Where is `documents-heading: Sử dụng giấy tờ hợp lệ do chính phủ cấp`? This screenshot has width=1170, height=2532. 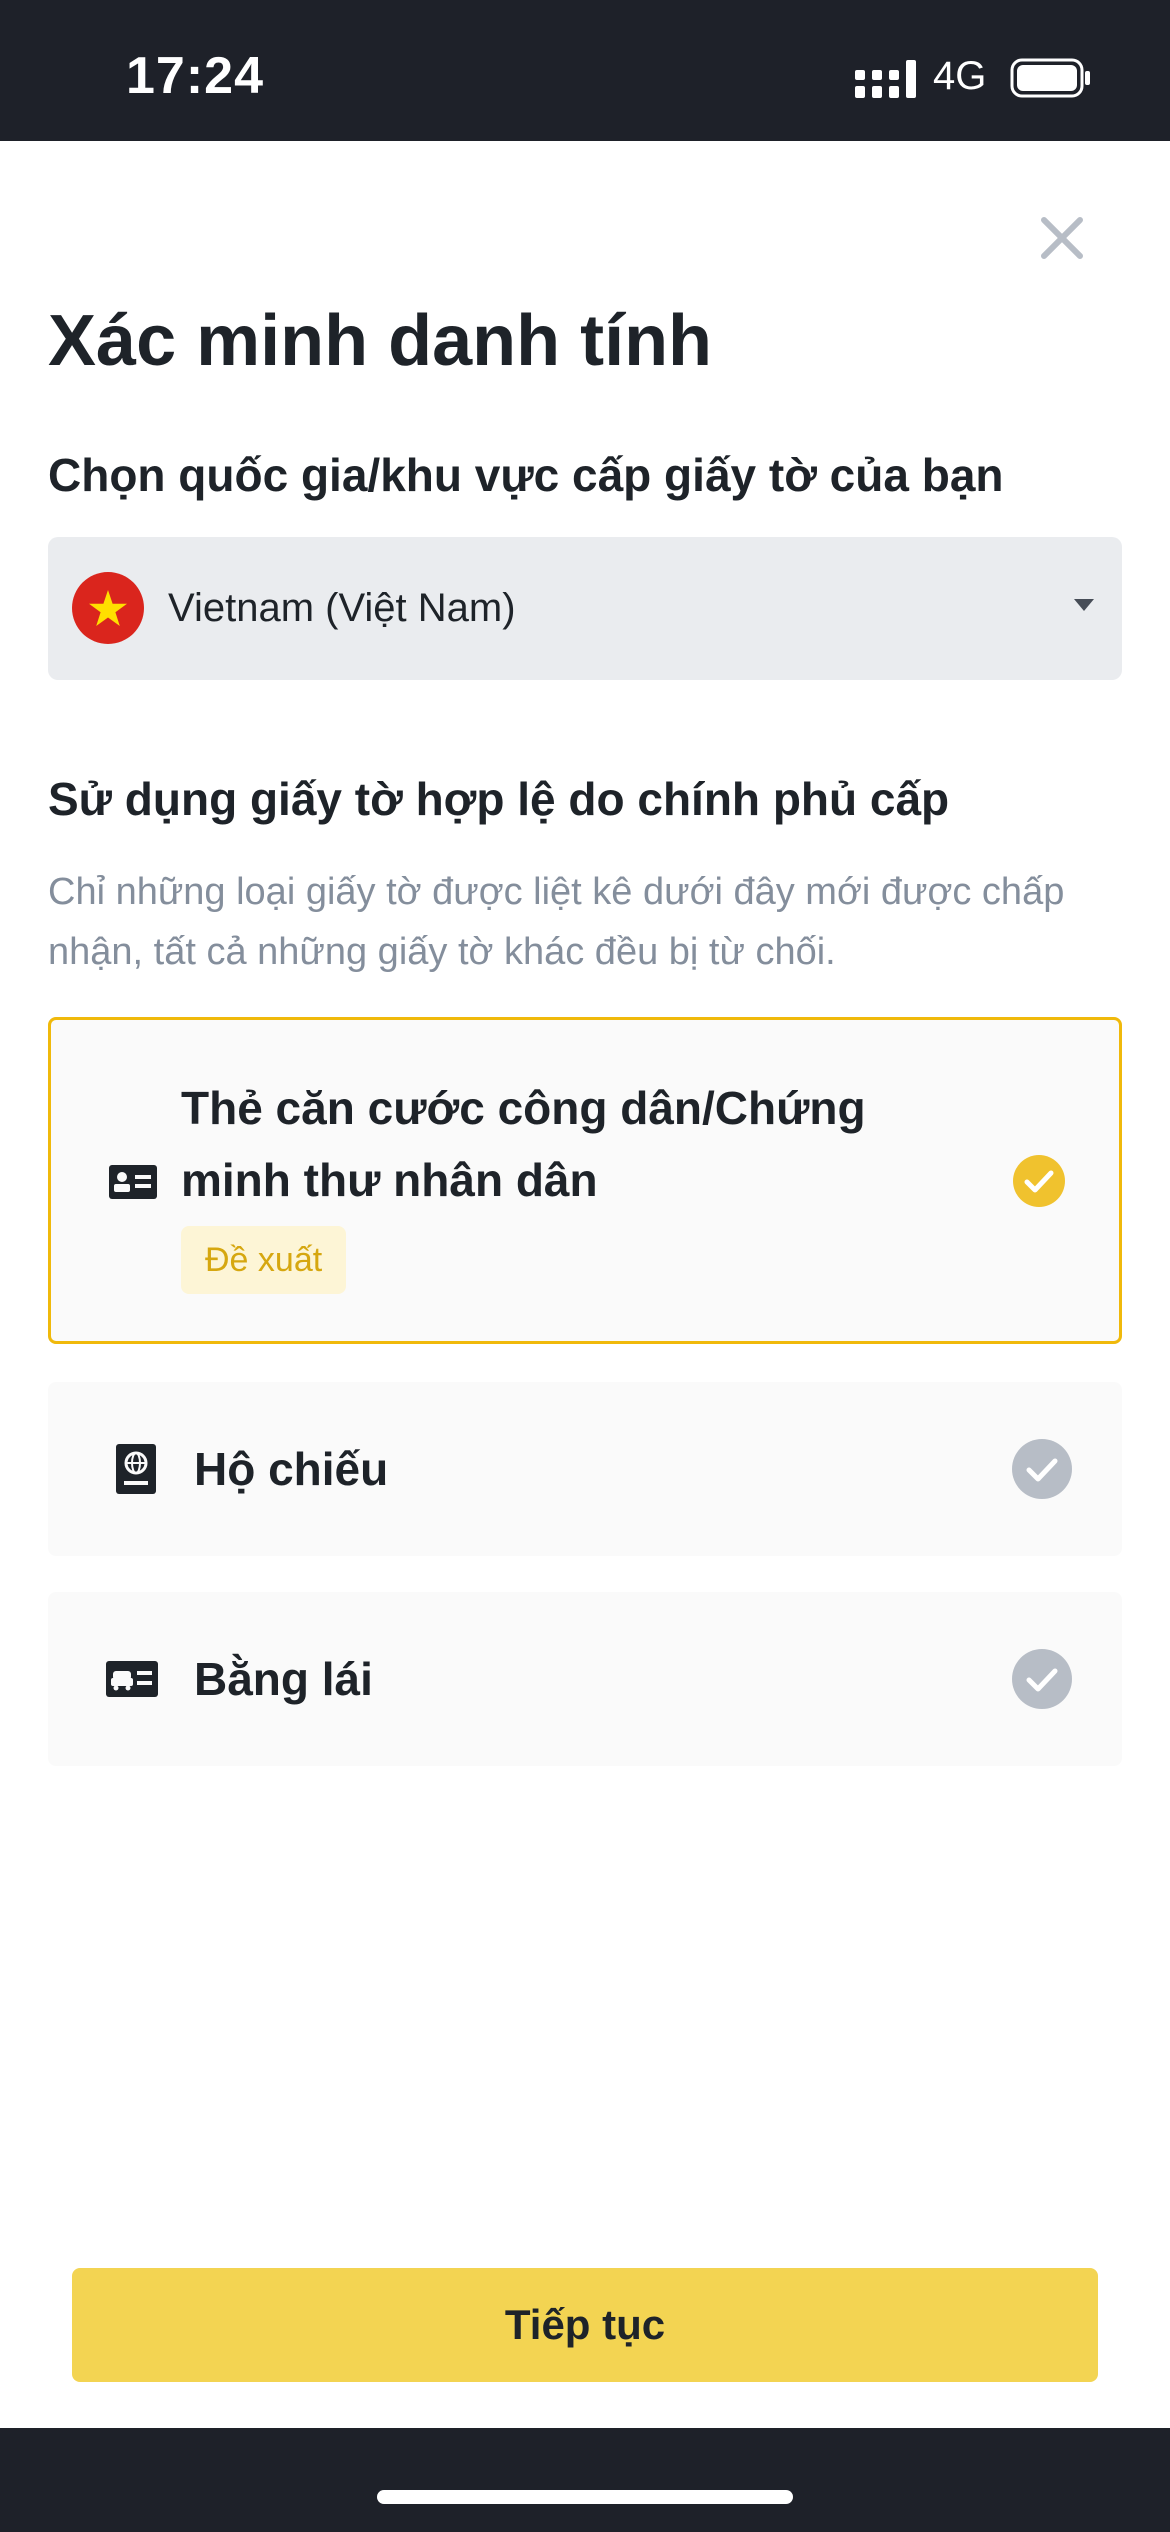 documents-heading: Sử dụng giấy tờ hợp lệ do chính phủ cấp is located at coordinates (499, 799).